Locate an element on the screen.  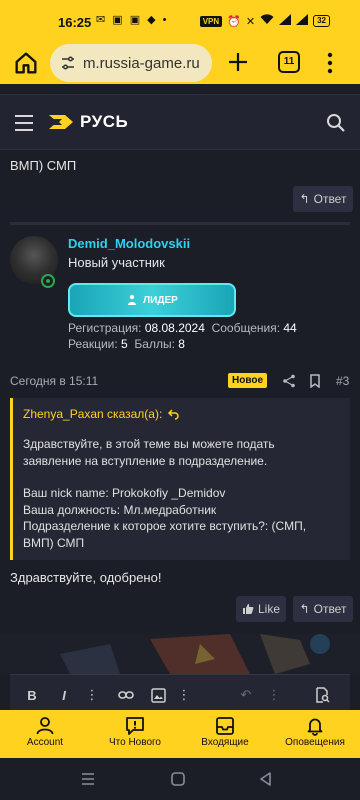
undo-icon: ↶ is located at coordinates (246, 695).